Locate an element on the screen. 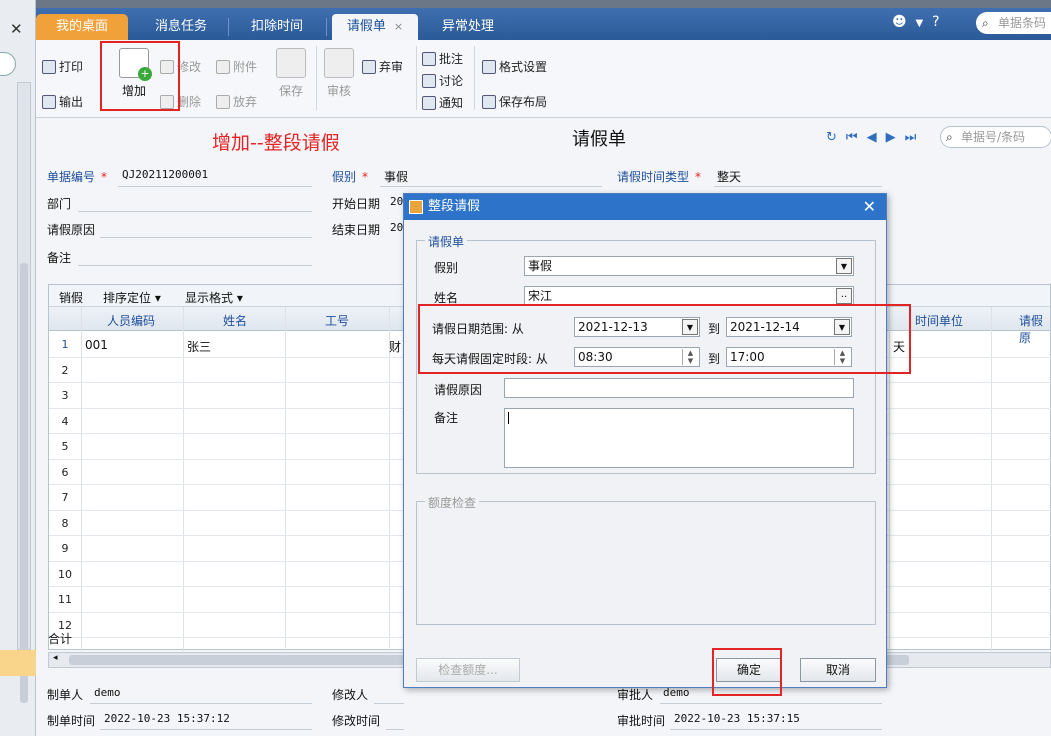 The width and height of the screenshot is (1051, 736). scroll-left-icon: ◂ is located at coordinates (55, 658).